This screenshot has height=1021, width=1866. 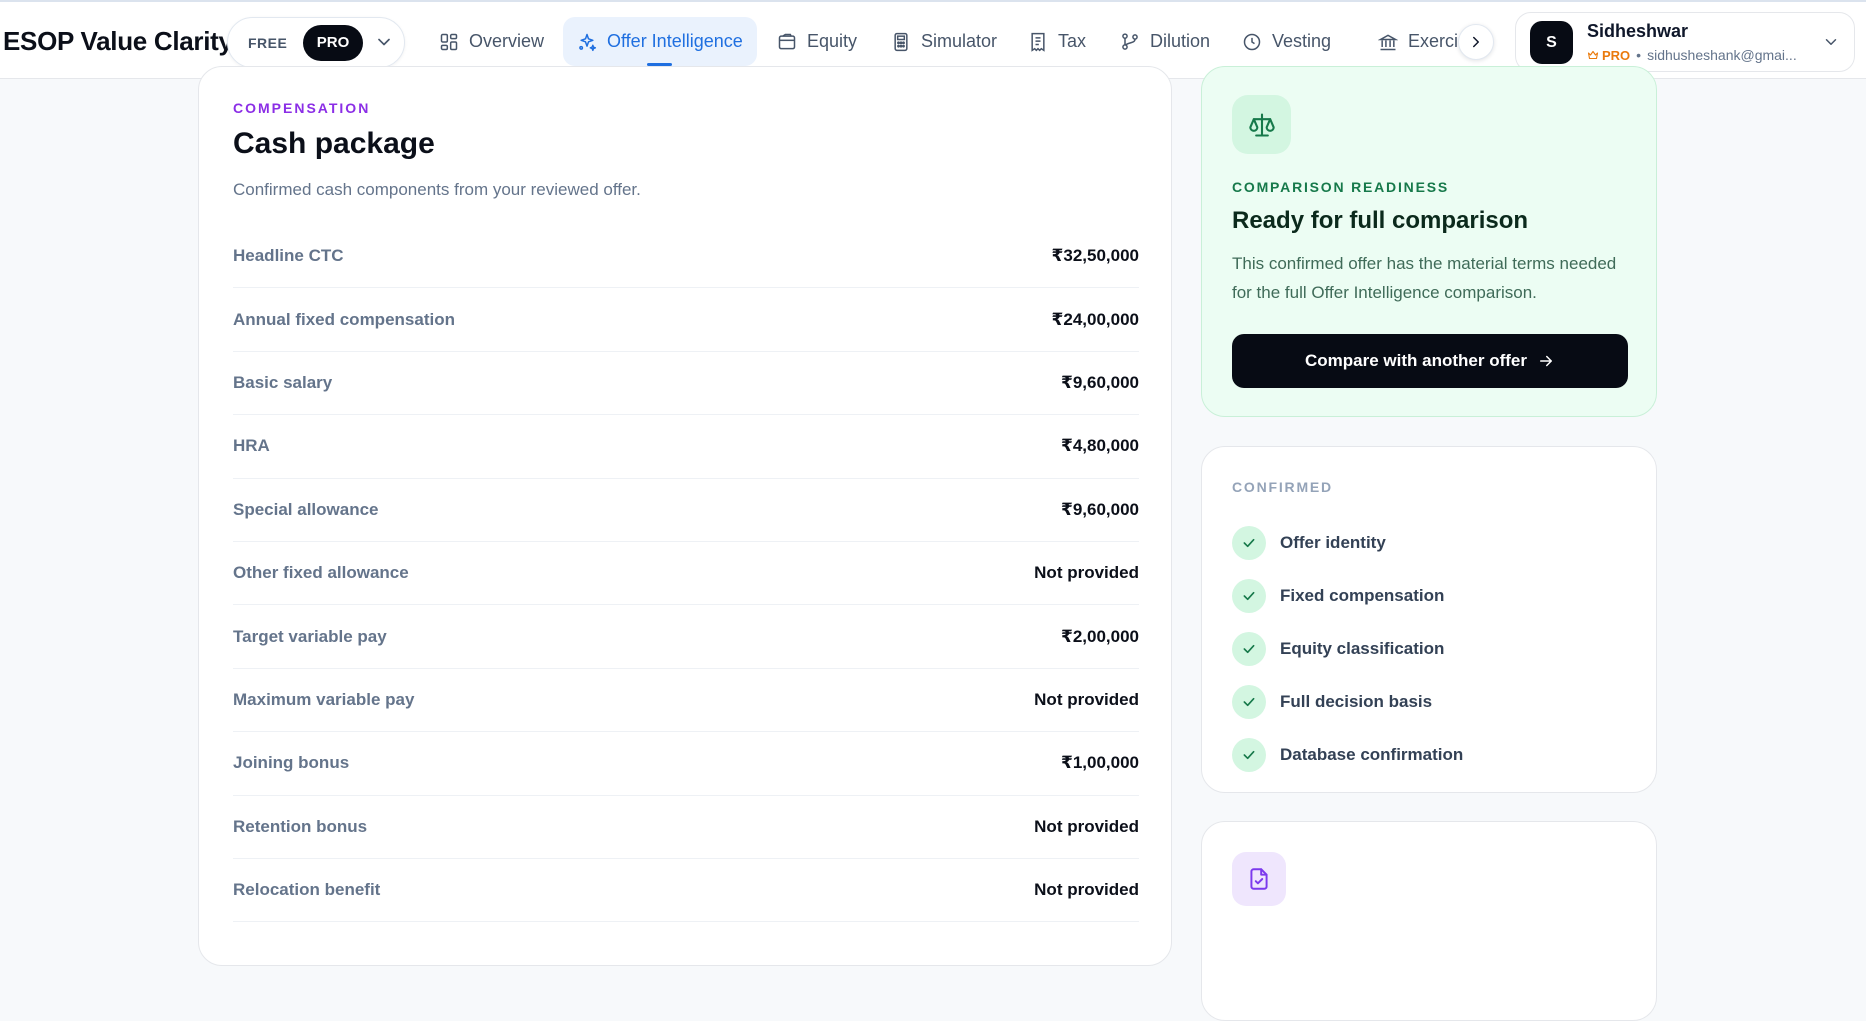 What do you see at coordinates (686, 510) in the screenshot?
I see `table-row: Special allowance ₹9,60,000` at bounding box center [686, 510].